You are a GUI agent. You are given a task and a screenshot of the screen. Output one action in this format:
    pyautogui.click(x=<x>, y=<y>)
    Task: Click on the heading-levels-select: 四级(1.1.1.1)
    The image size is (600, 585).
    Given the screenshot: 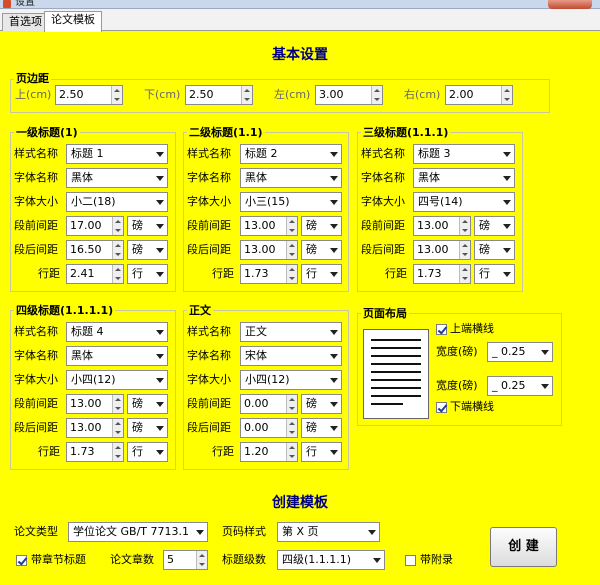 What is the action you would take?
    pyautogui.click(x=331, y=560)
    